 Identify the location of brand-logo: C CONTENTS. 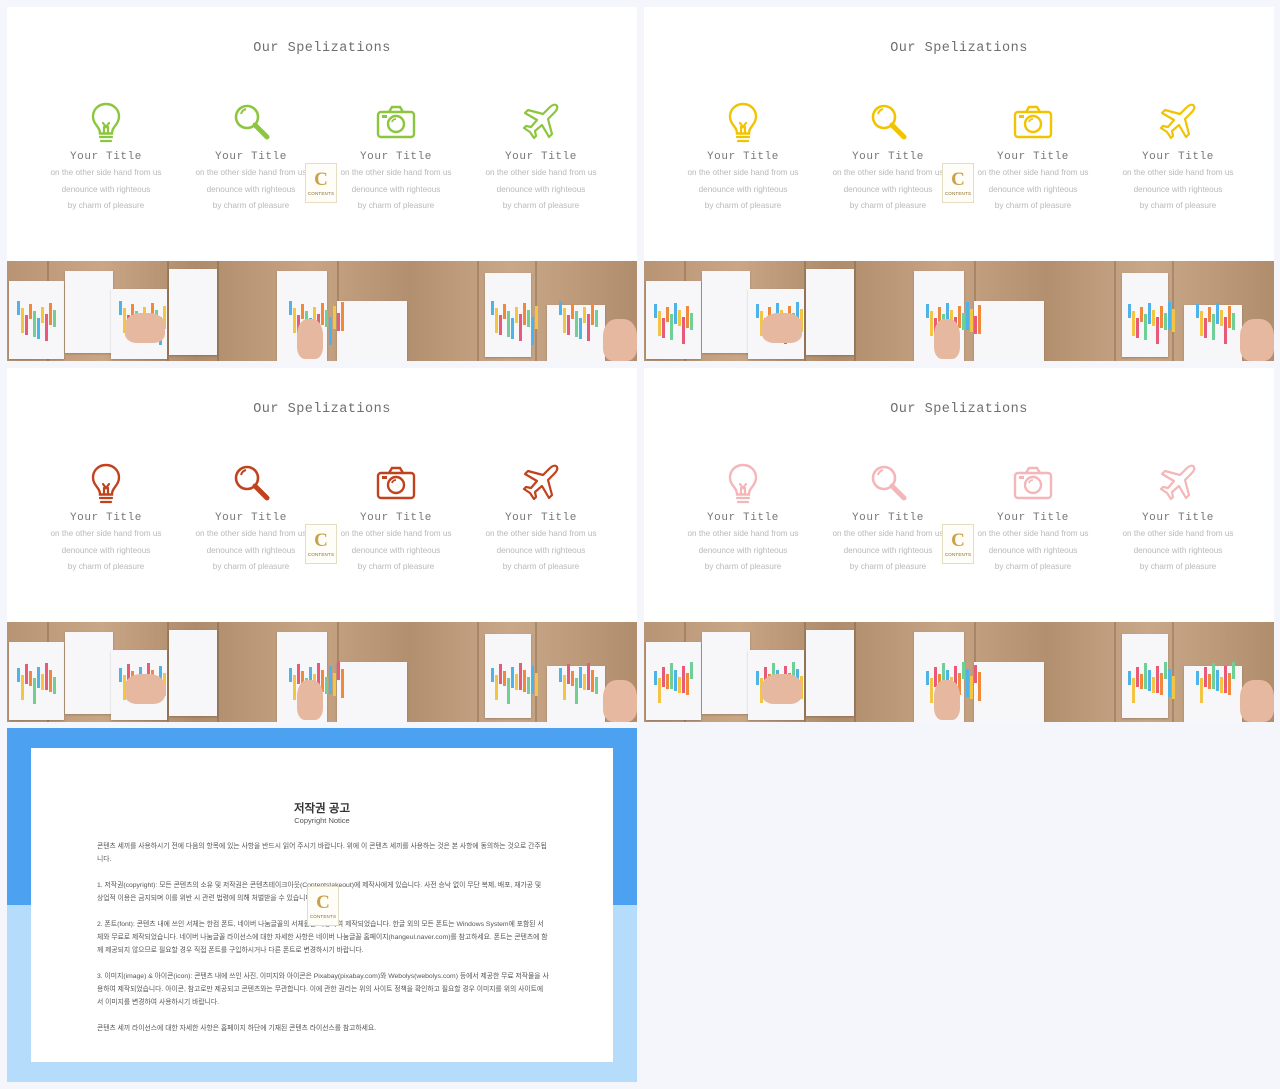
(958, 183).